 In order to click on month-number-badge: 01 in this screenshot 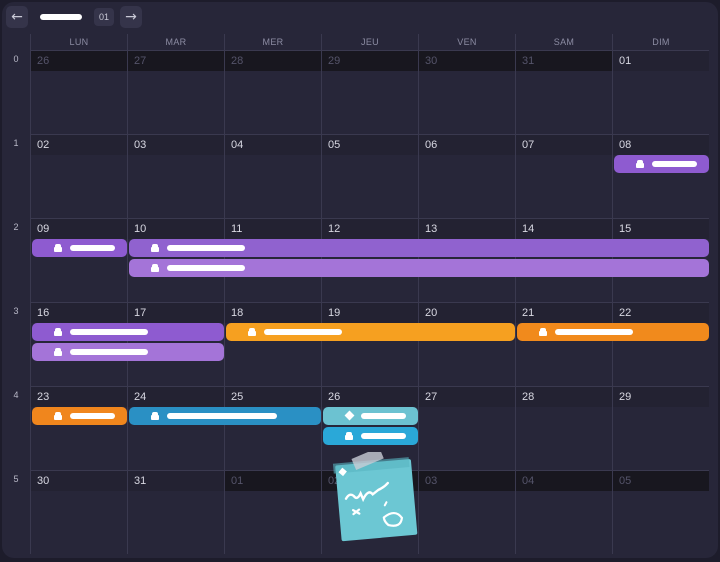, I will do `click(104, 17)`.